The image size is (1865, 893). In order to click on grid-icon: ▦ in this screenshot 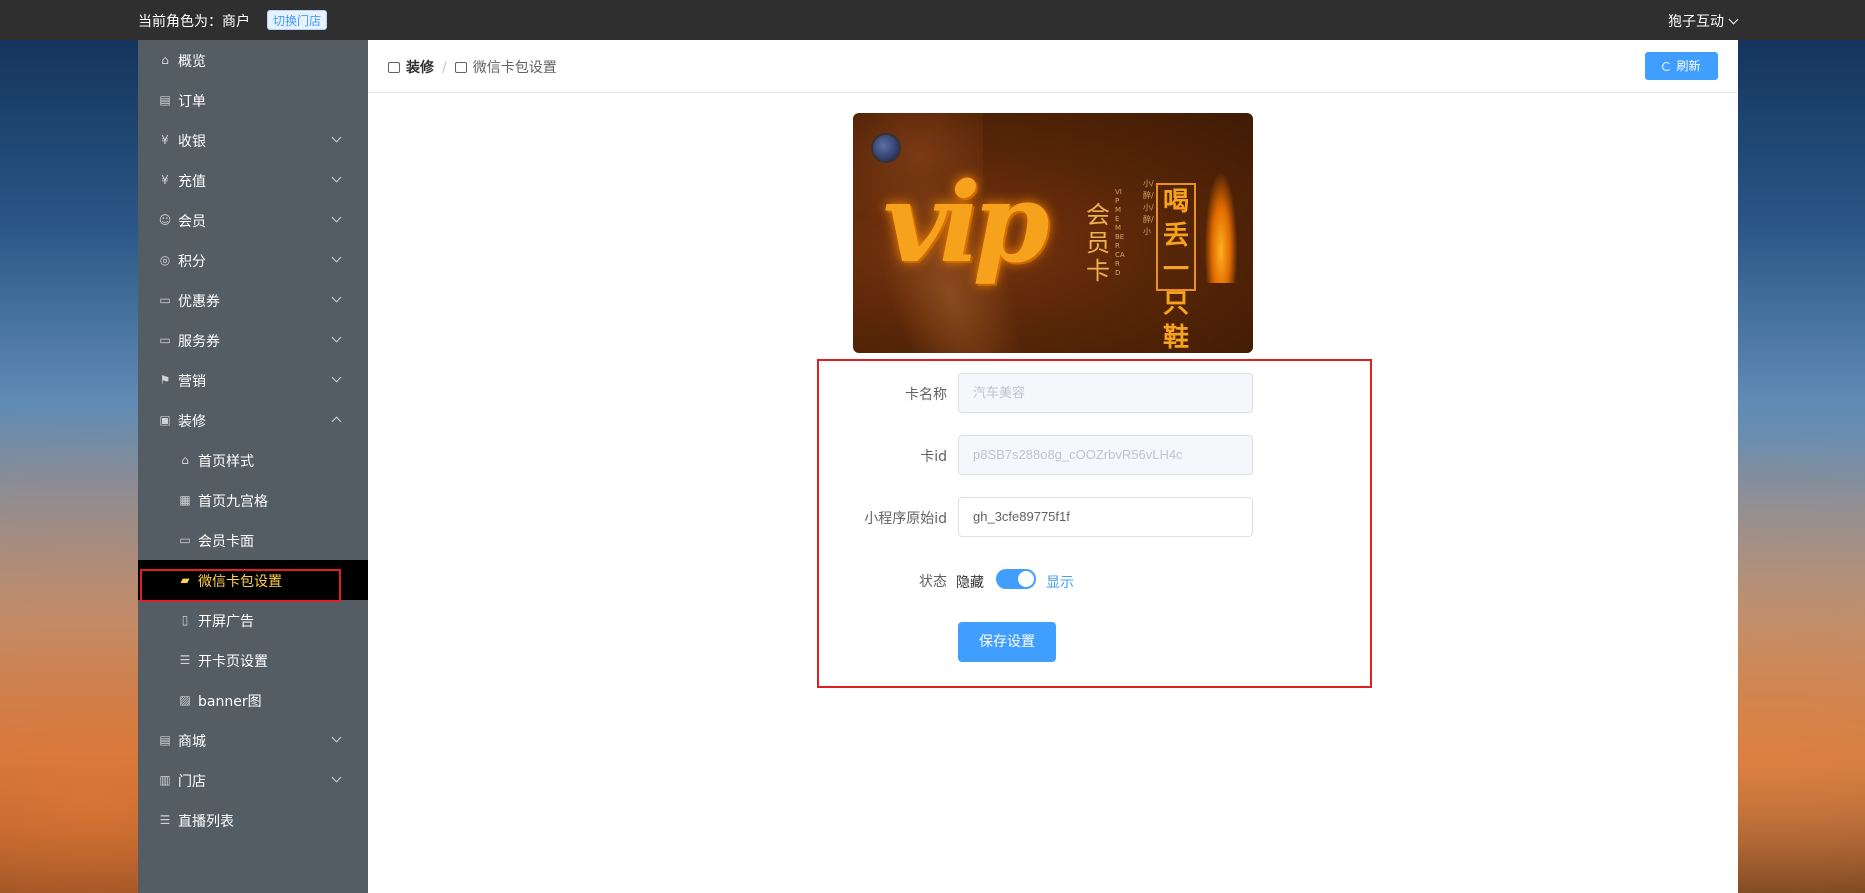, I will do `click(185, 500)`.